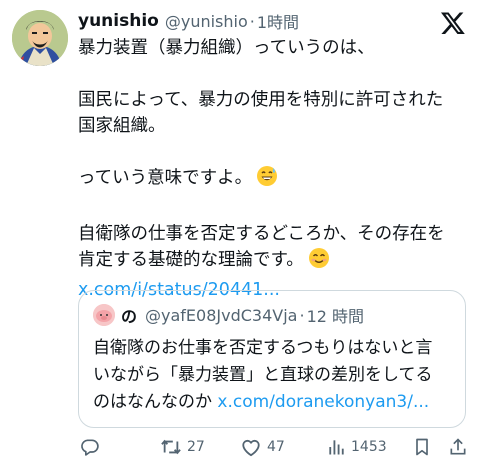  Describe the element at coordinates (152, 402) in the screenshot. I see `quoted-line: のはなんなのか` at that location.